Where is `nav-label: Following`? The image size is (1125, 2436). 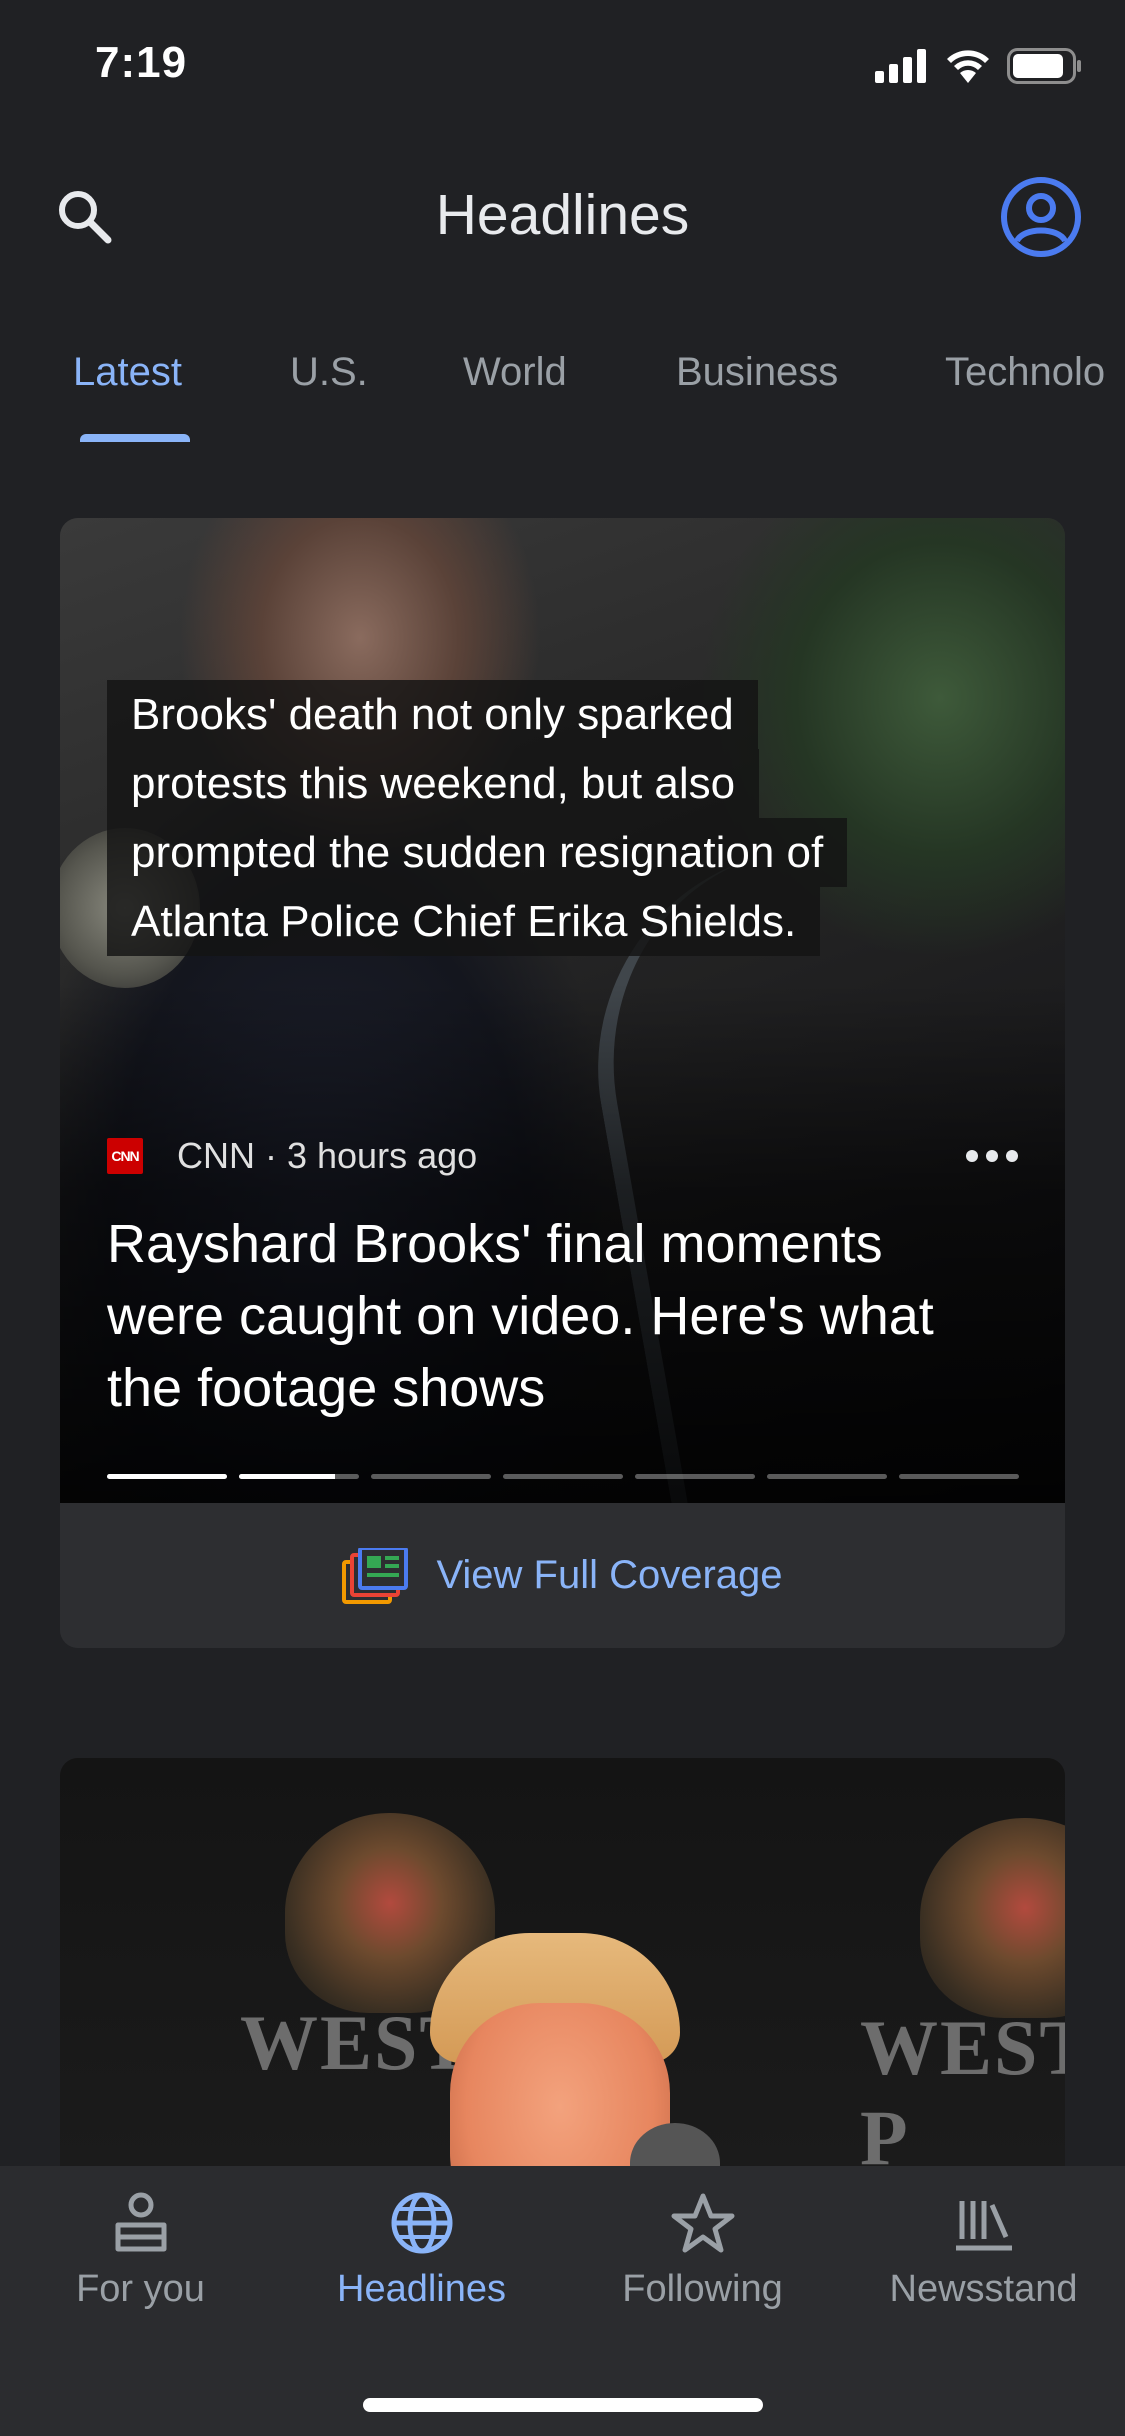 nav-label: Following is located at coordinates (702, 2289).